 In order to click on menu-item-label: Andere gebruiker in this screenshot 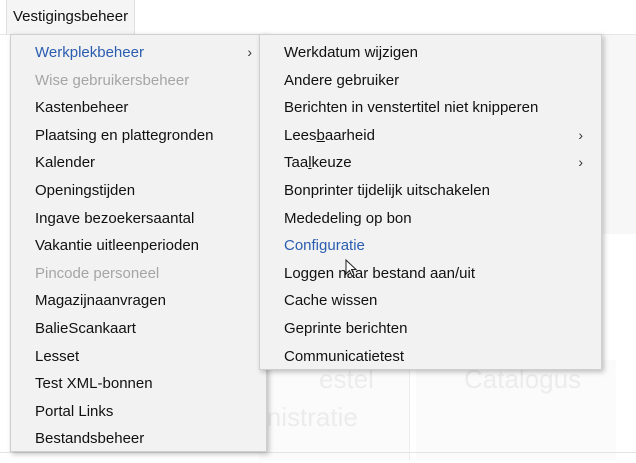, I will do `click(342, 80)`.